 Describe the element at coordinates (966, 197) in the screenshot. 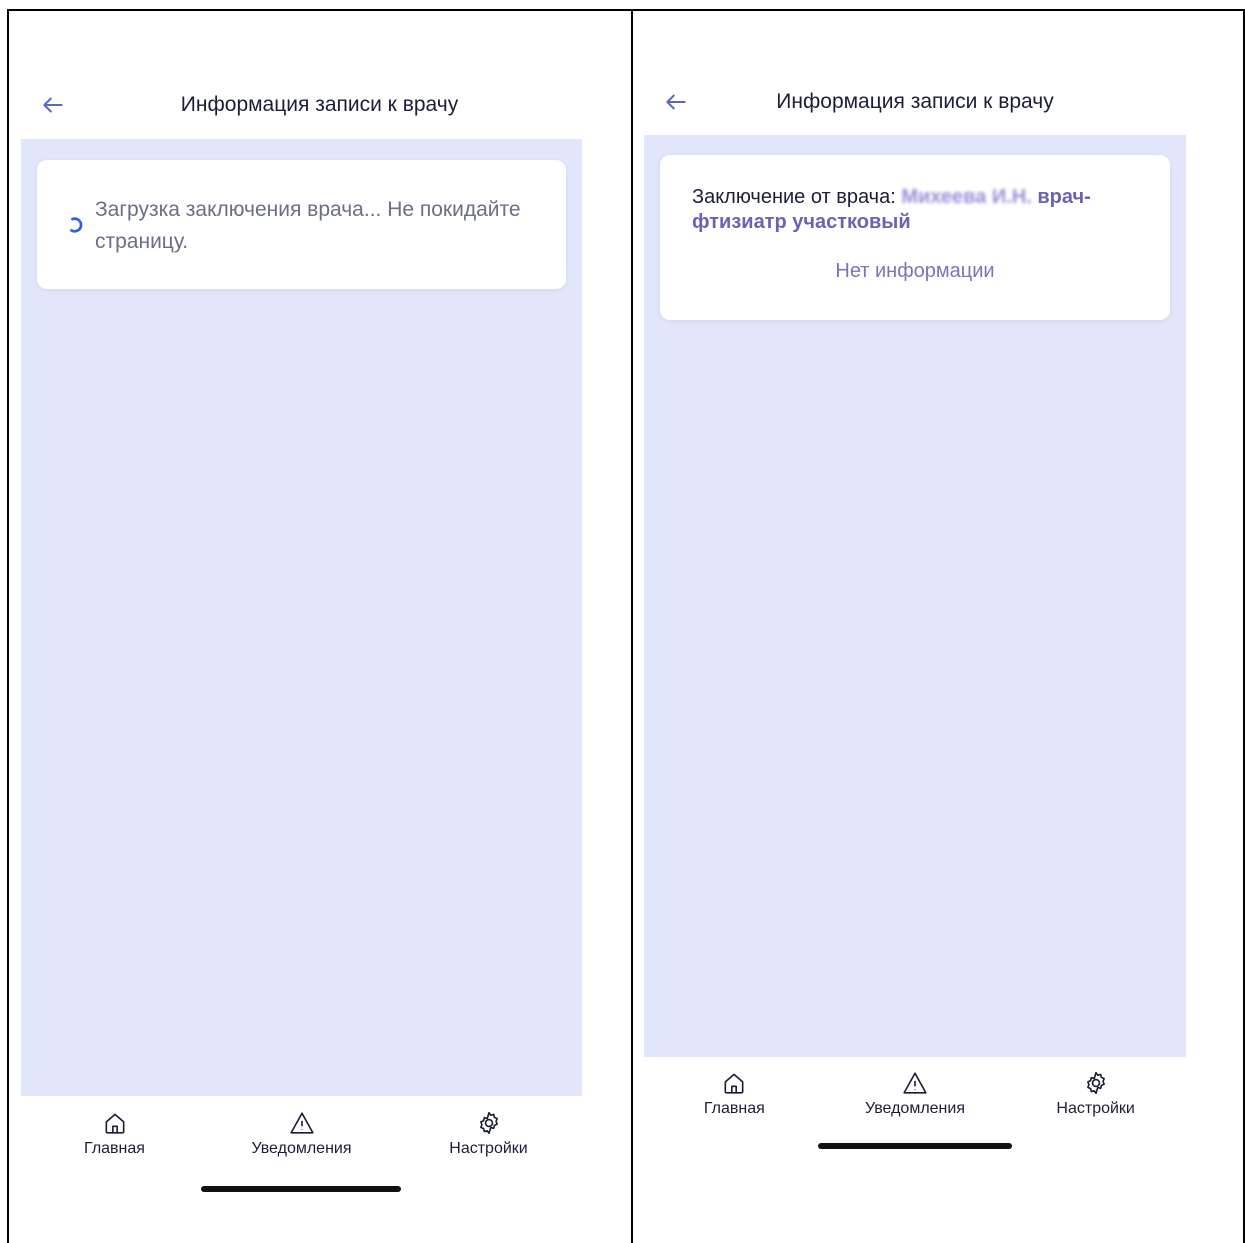

I see `doctor-name-redacted: Михеева И.Н.` at that location.